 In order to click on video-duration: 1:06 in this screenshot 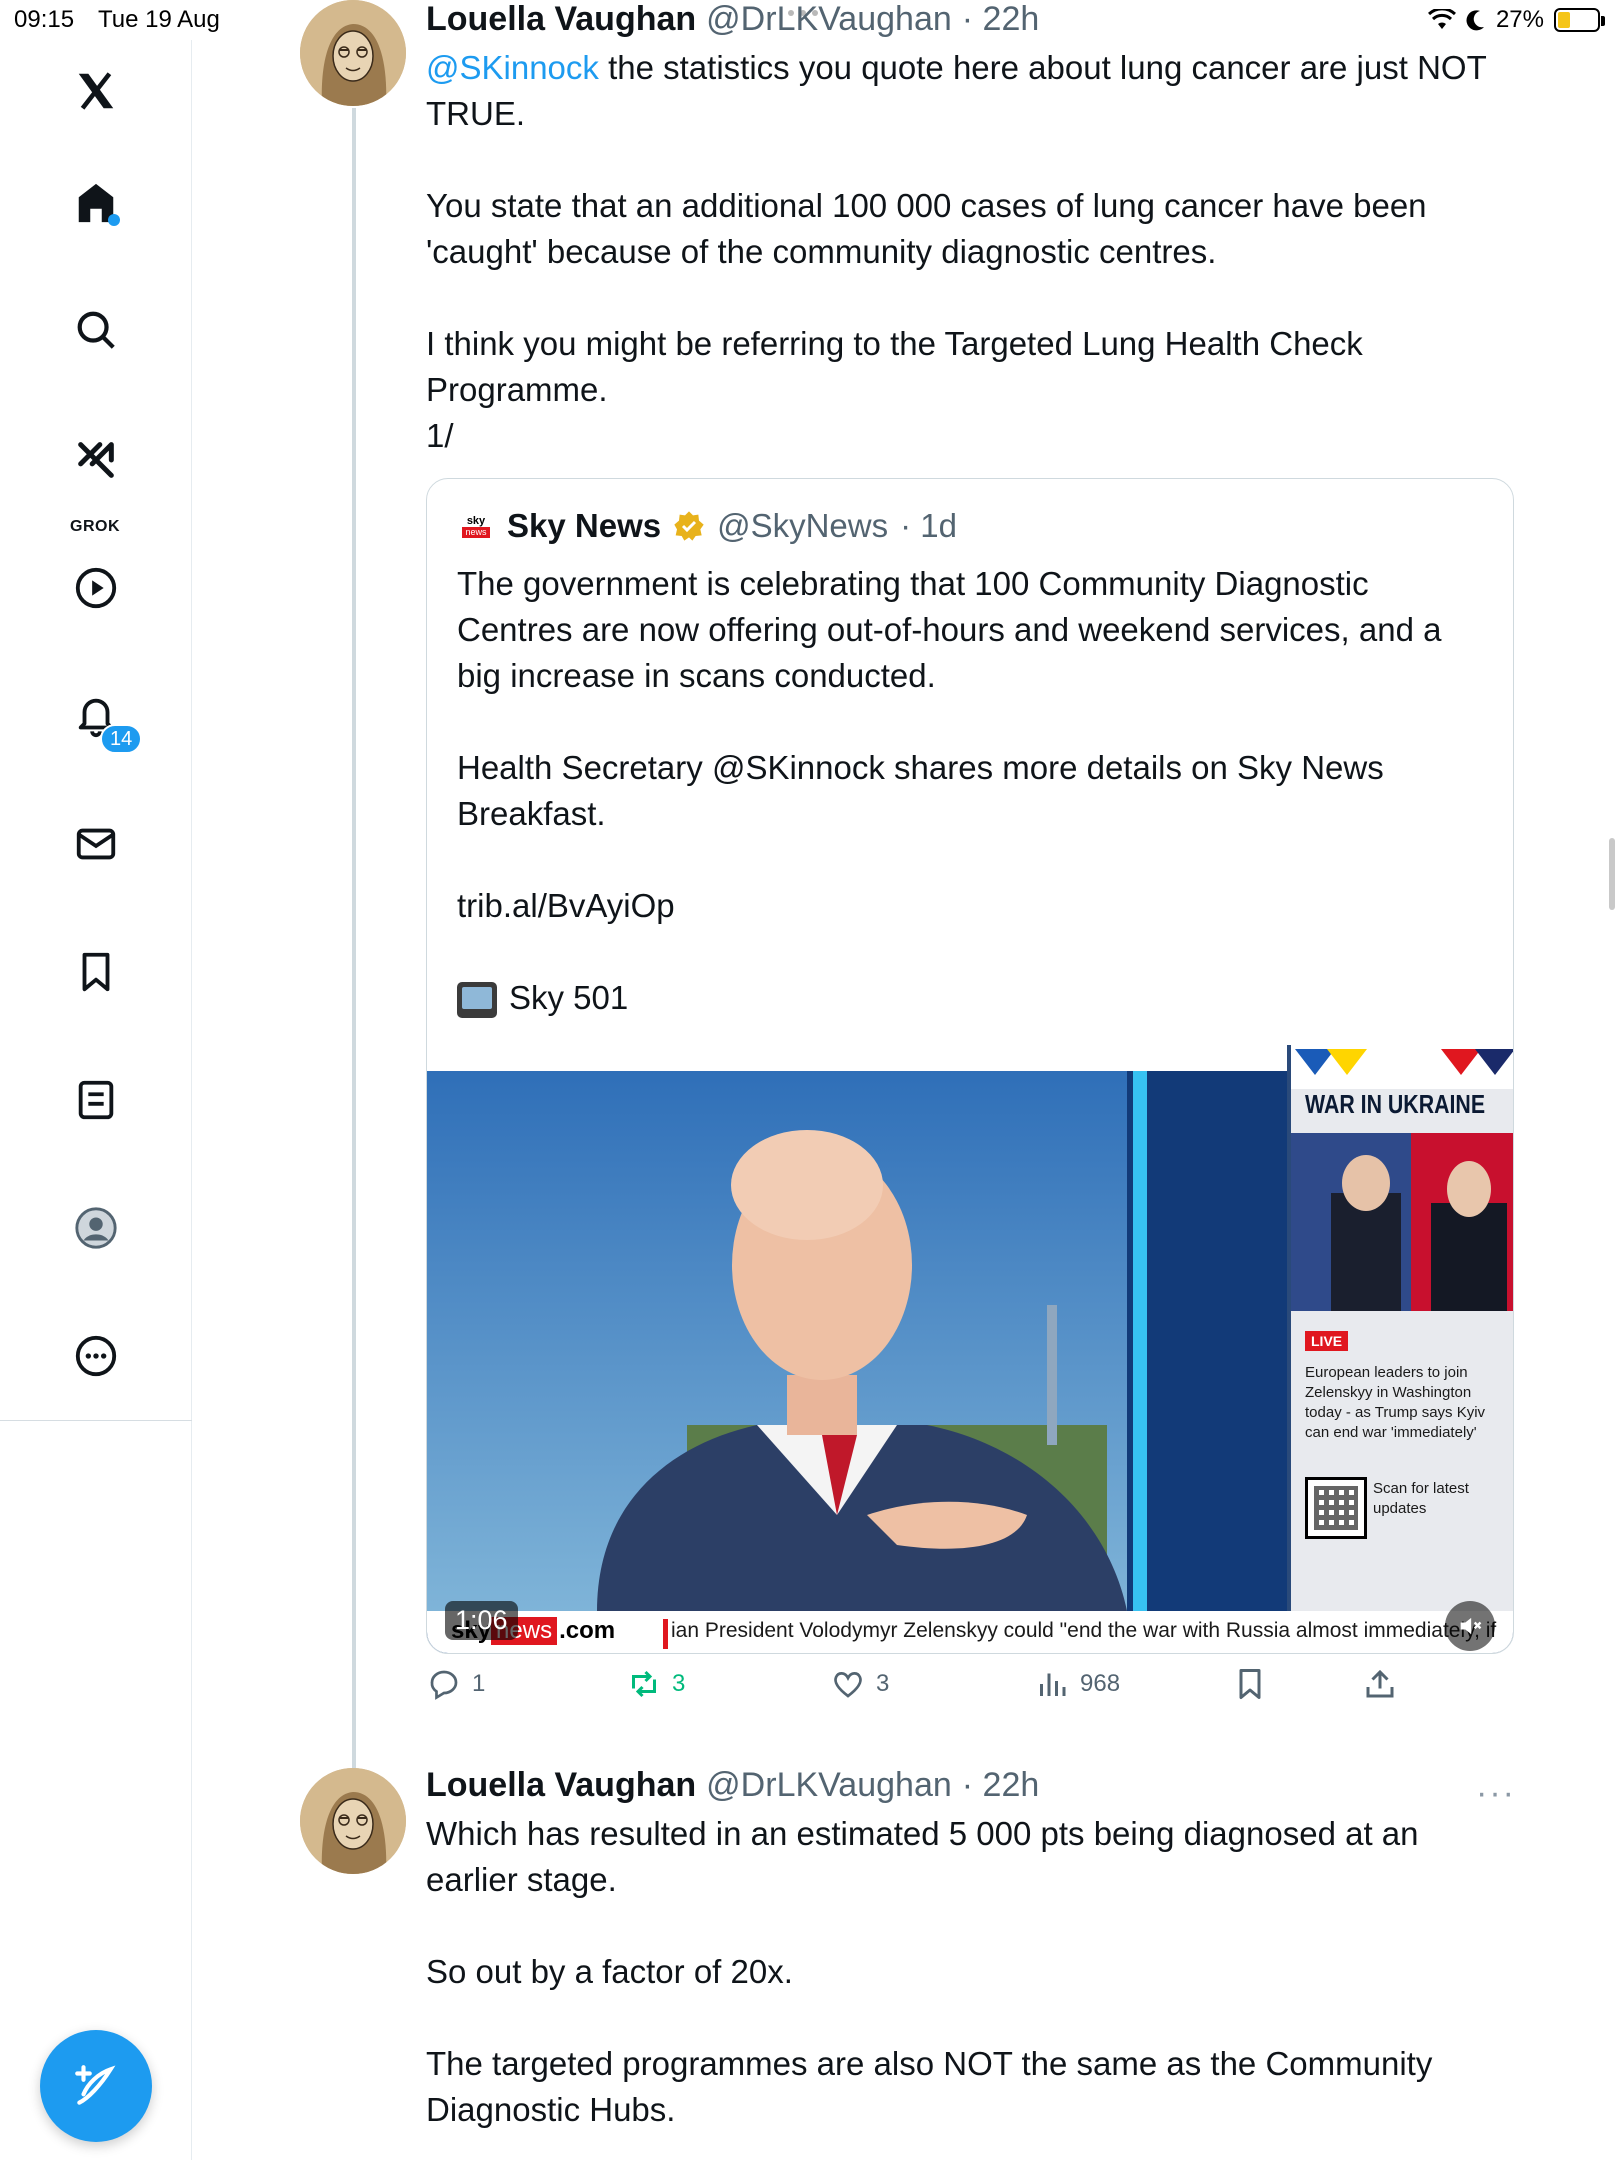, I will do `click(481, 1620)`.